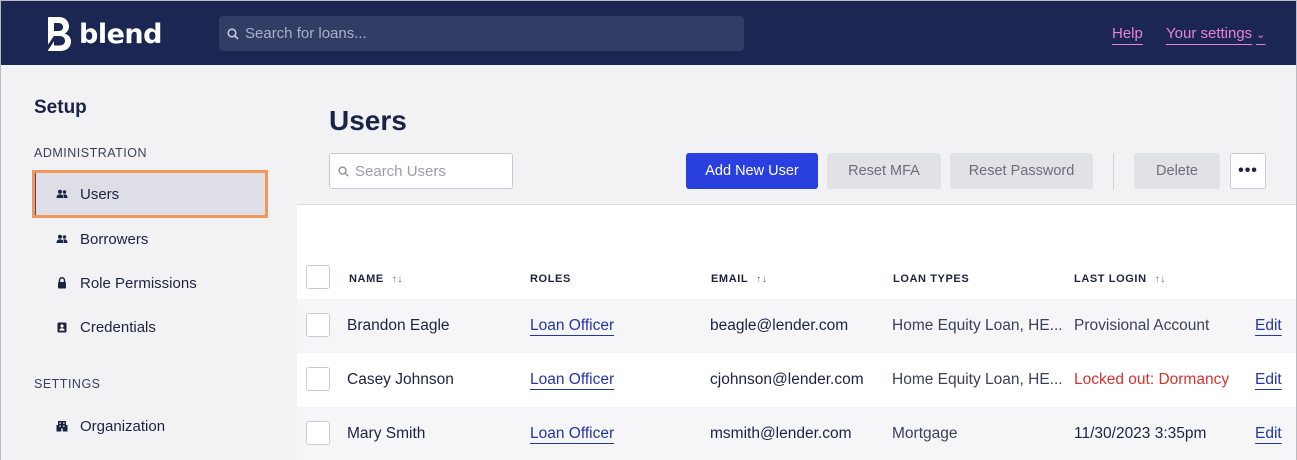 The image size is (1297, 460). What do you see at coordinates (366, 279) in the screenshot?
I see `column-header-label: NAME` at bounding box center [366, 279].